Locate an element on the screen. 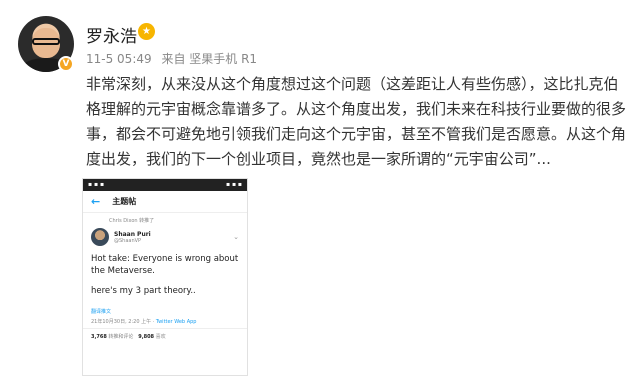 This screenshot has width=641, height=376. retweet-note: Chris Dixon 转推了 is located at coordinates (132, 221).